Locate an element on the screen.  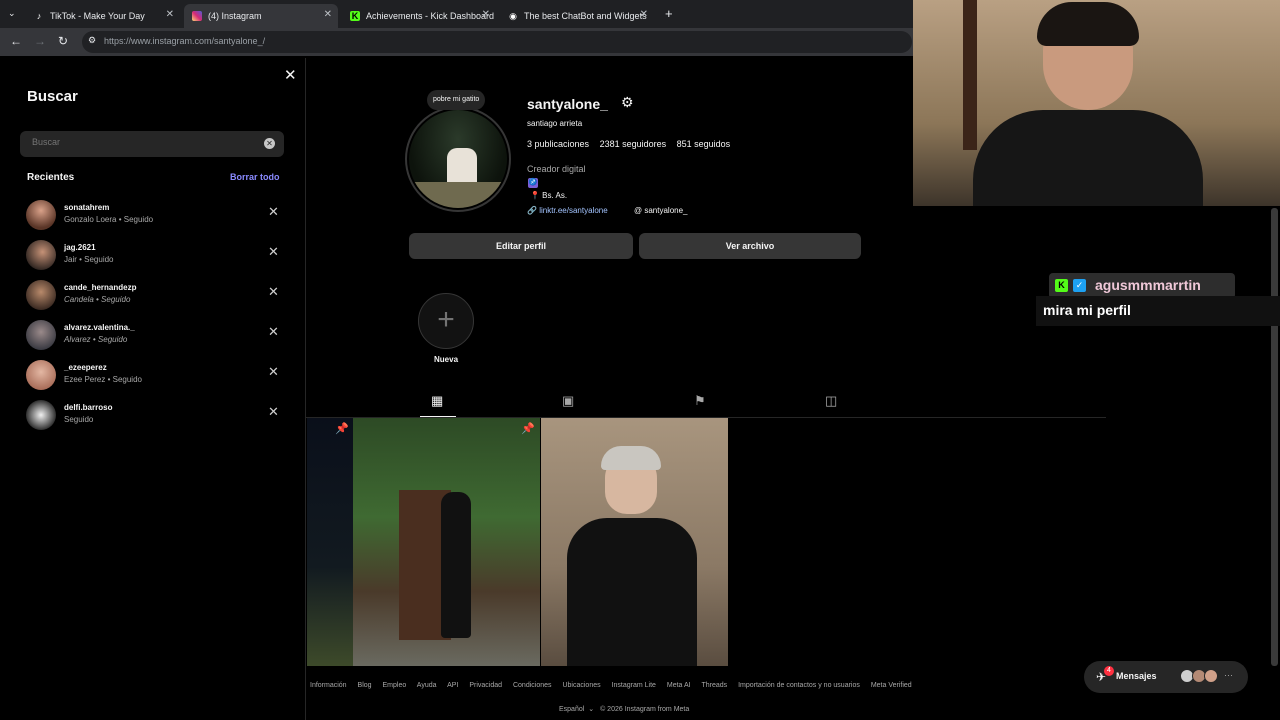
clear-search-icon: ✕ is located at coordinates (269, 143).